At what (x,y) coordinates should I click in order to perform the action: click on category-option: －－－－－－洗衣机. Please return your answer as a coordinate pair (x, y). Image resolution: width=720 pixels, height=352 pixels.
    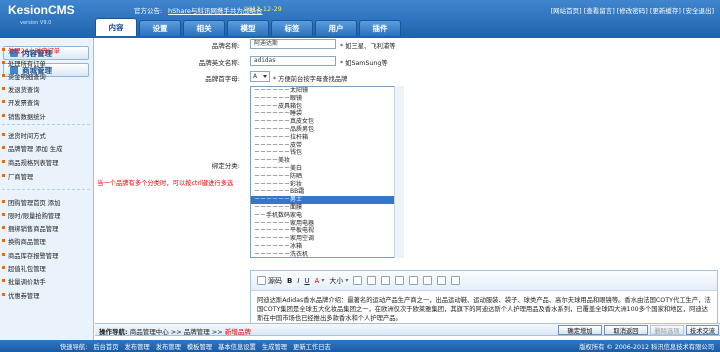
    Looking at the image, I should click on (327, 254).